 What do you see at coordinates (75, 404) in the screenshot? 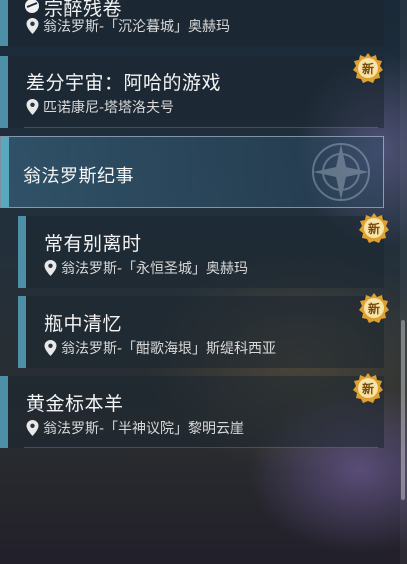
I see `quest-title: 黄金标本羊` at bounding box center [75, 404].